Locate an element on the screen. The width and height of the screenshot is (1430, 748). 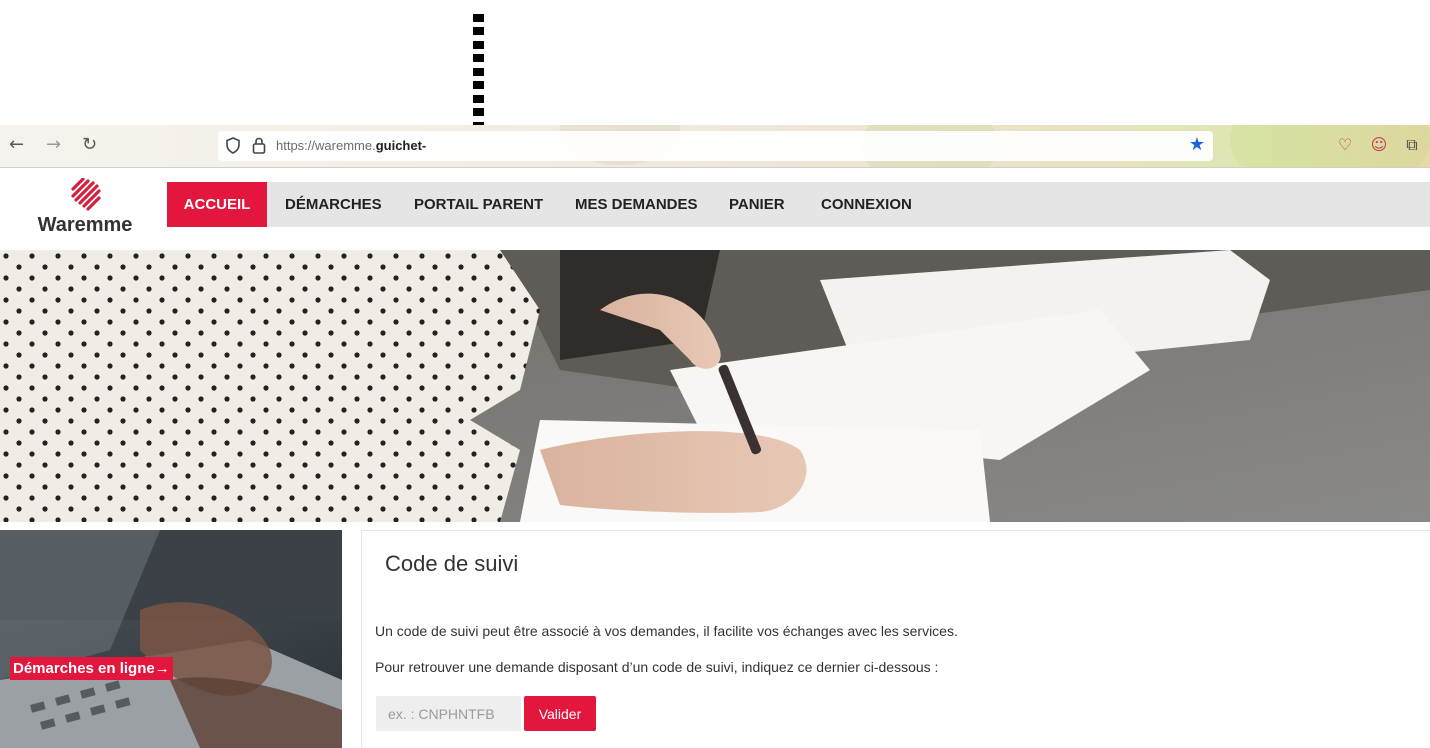
tracking-code-input is located at coordinates (448, 713).